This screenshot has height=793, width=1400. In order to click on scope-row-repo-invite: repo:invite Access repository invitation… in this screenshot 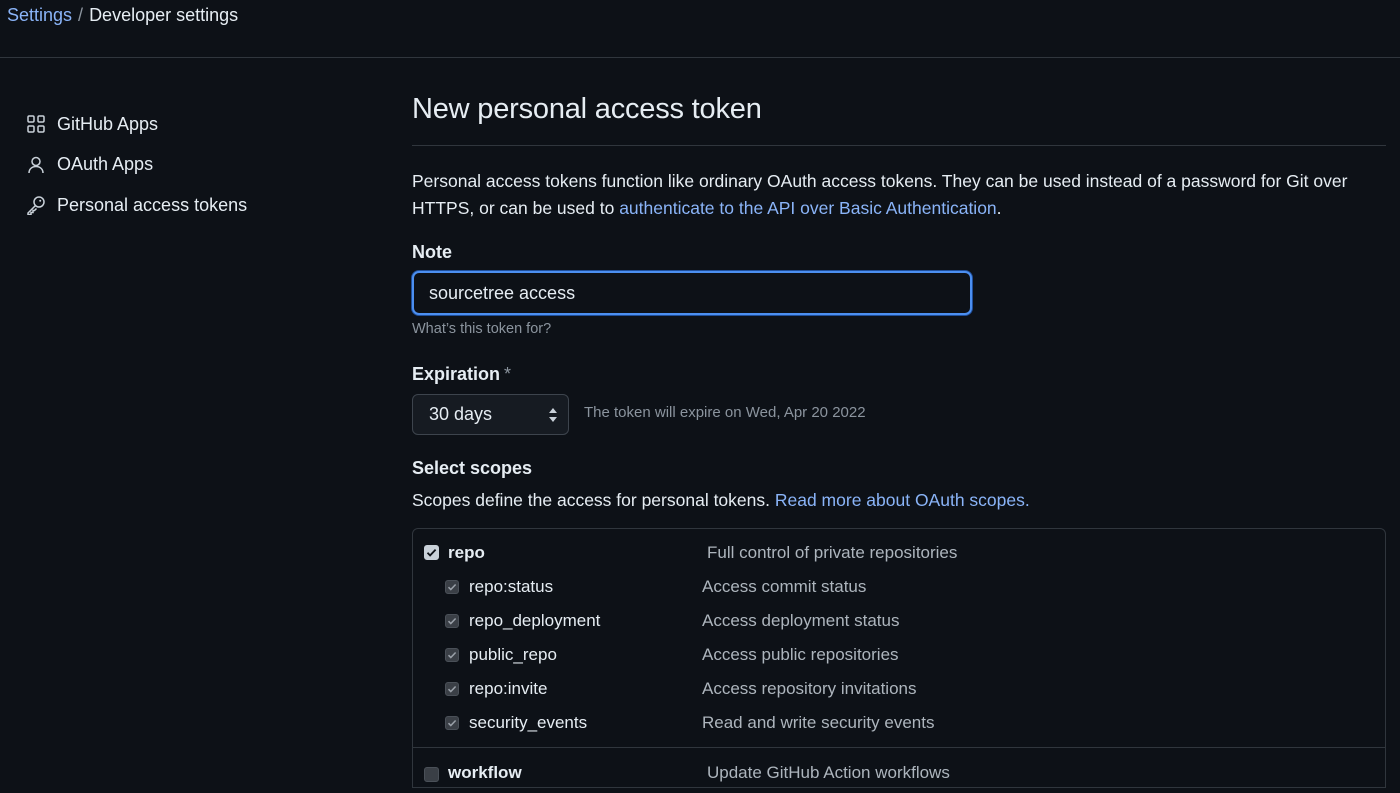, I will do `click(899, 689)`.